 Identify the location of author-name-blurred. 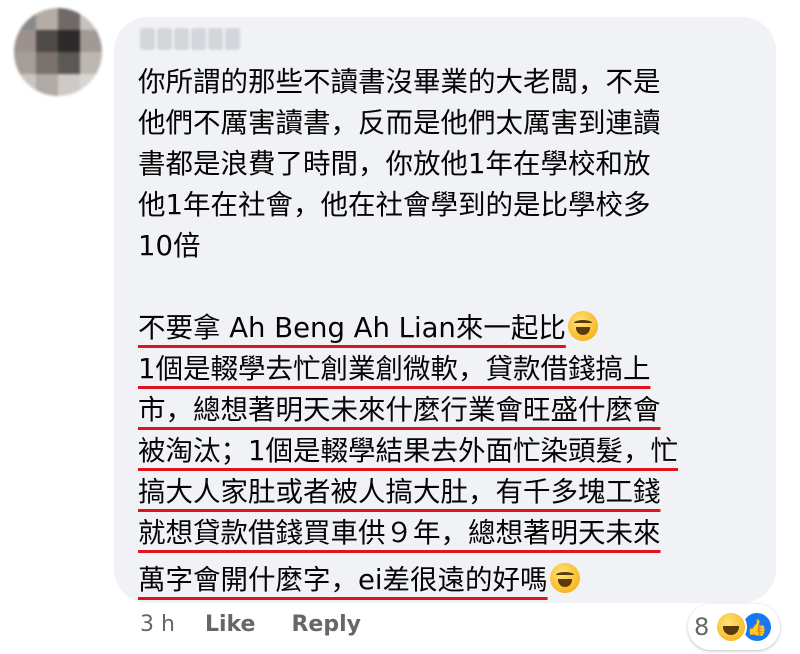
(190, 39).